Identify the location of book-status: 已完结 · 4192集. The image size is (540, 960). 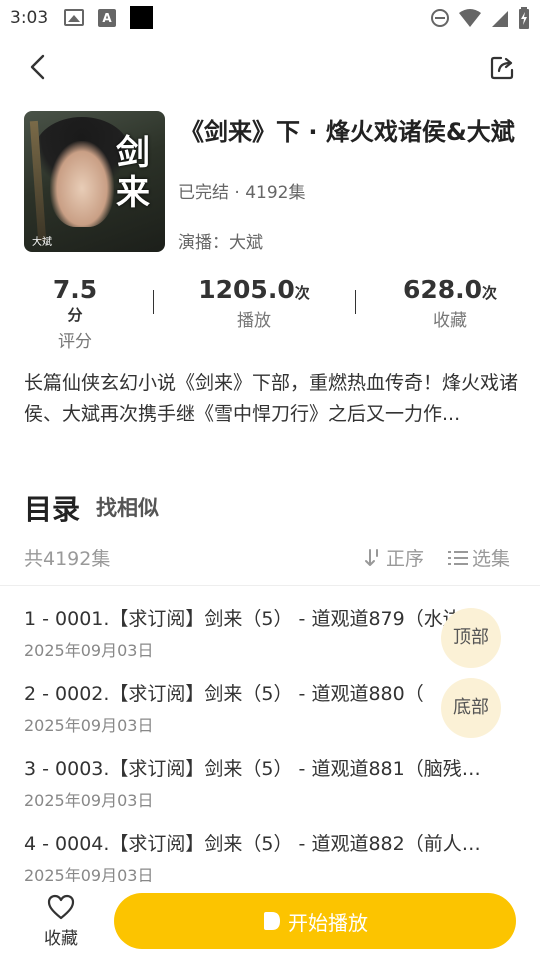
(242, 193).